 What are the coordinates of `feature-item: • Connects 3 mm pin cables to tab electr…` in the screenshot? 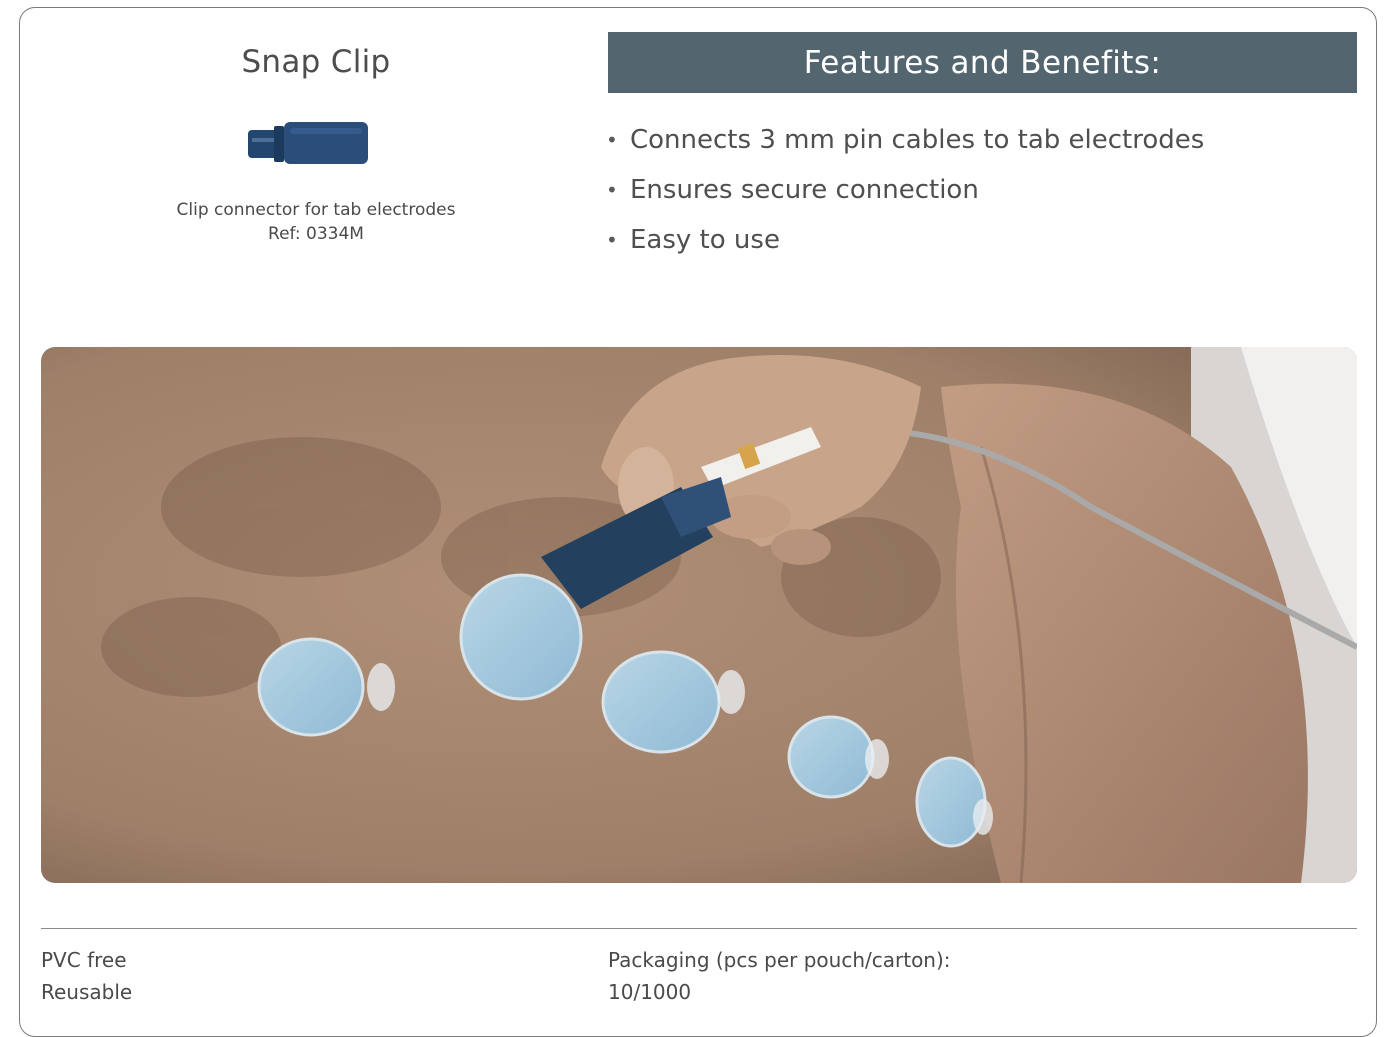 It's located at (981, 143).